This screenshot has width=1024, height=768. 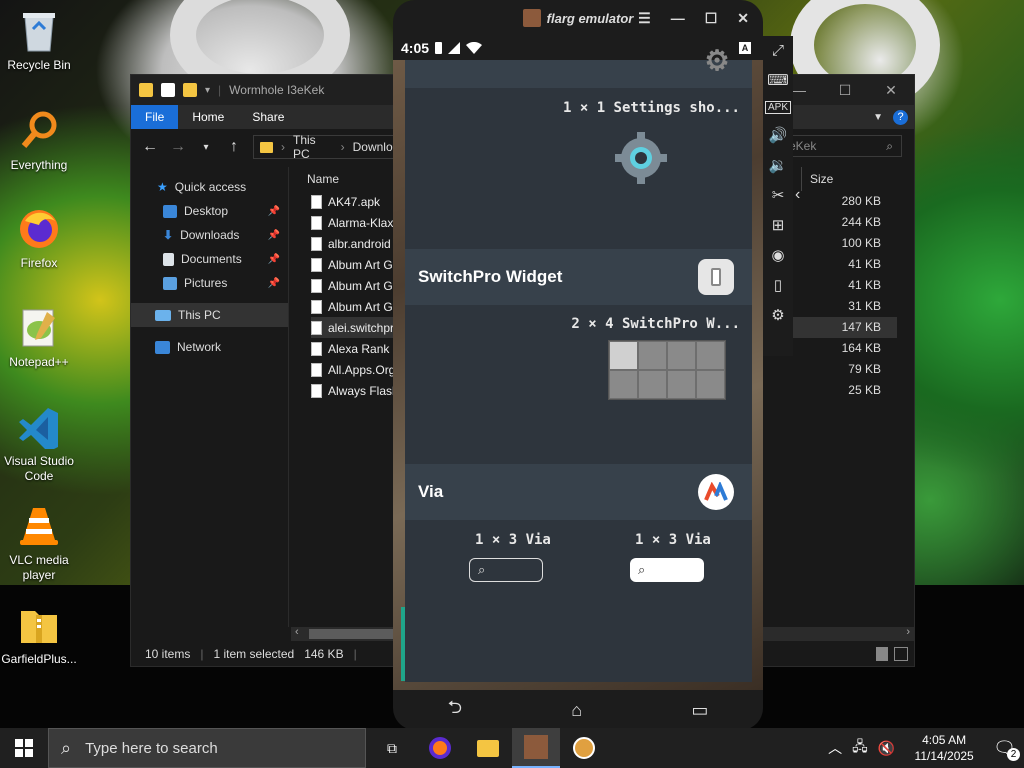 What do you see at coordinates (168, 90) in the screenshot?
I see `properties-icon` at bounding box center [168, 90].